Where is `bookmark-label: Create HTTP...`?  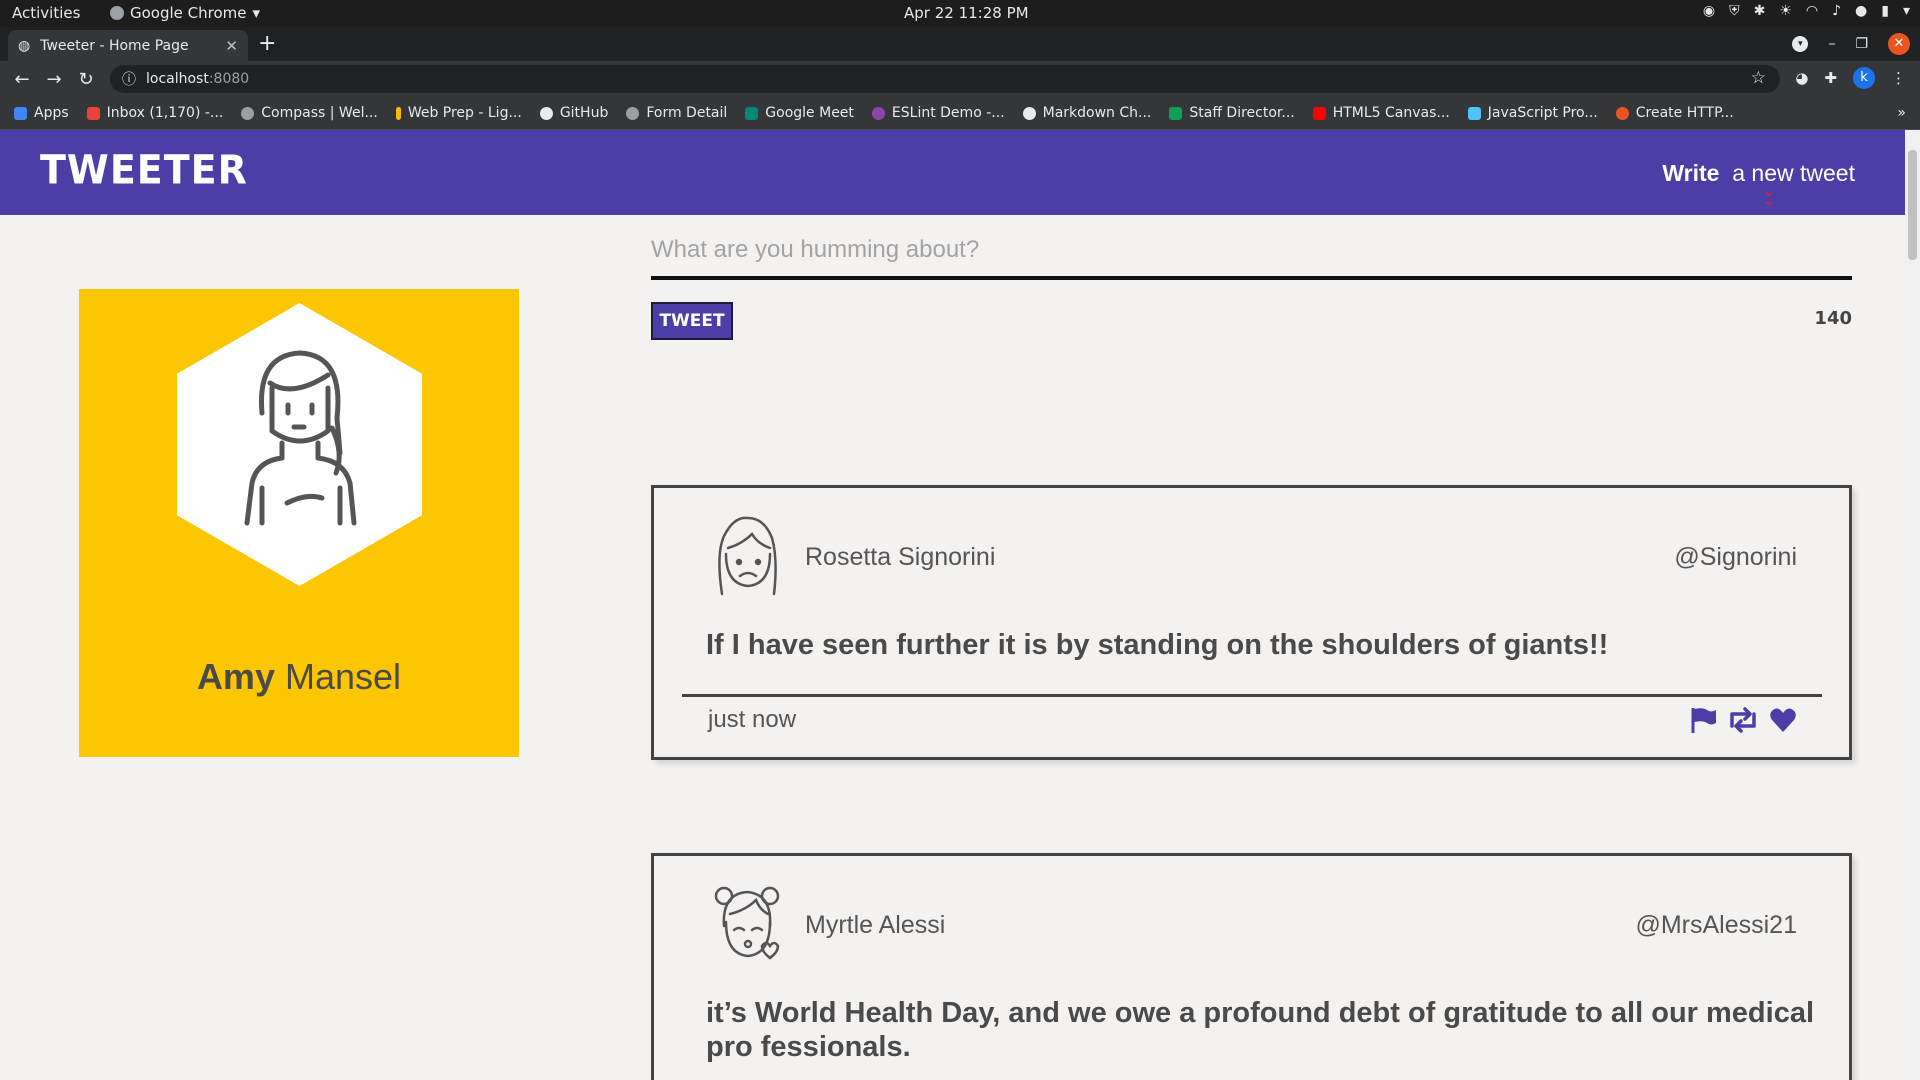
bookmark-label: Create HTTP... is located at coordinates (1684, 113).